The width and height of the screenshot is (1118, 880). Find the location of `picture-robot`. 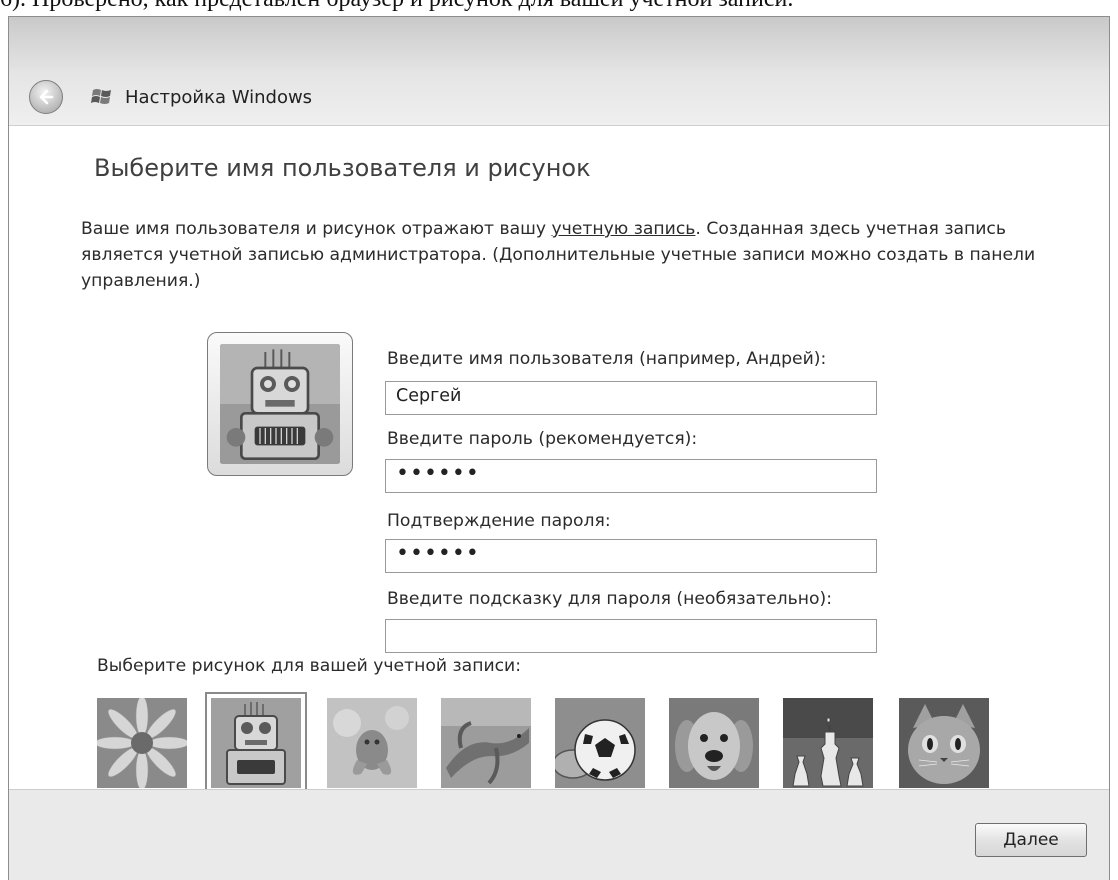

picture-robot is located at coordinates (256, 743).